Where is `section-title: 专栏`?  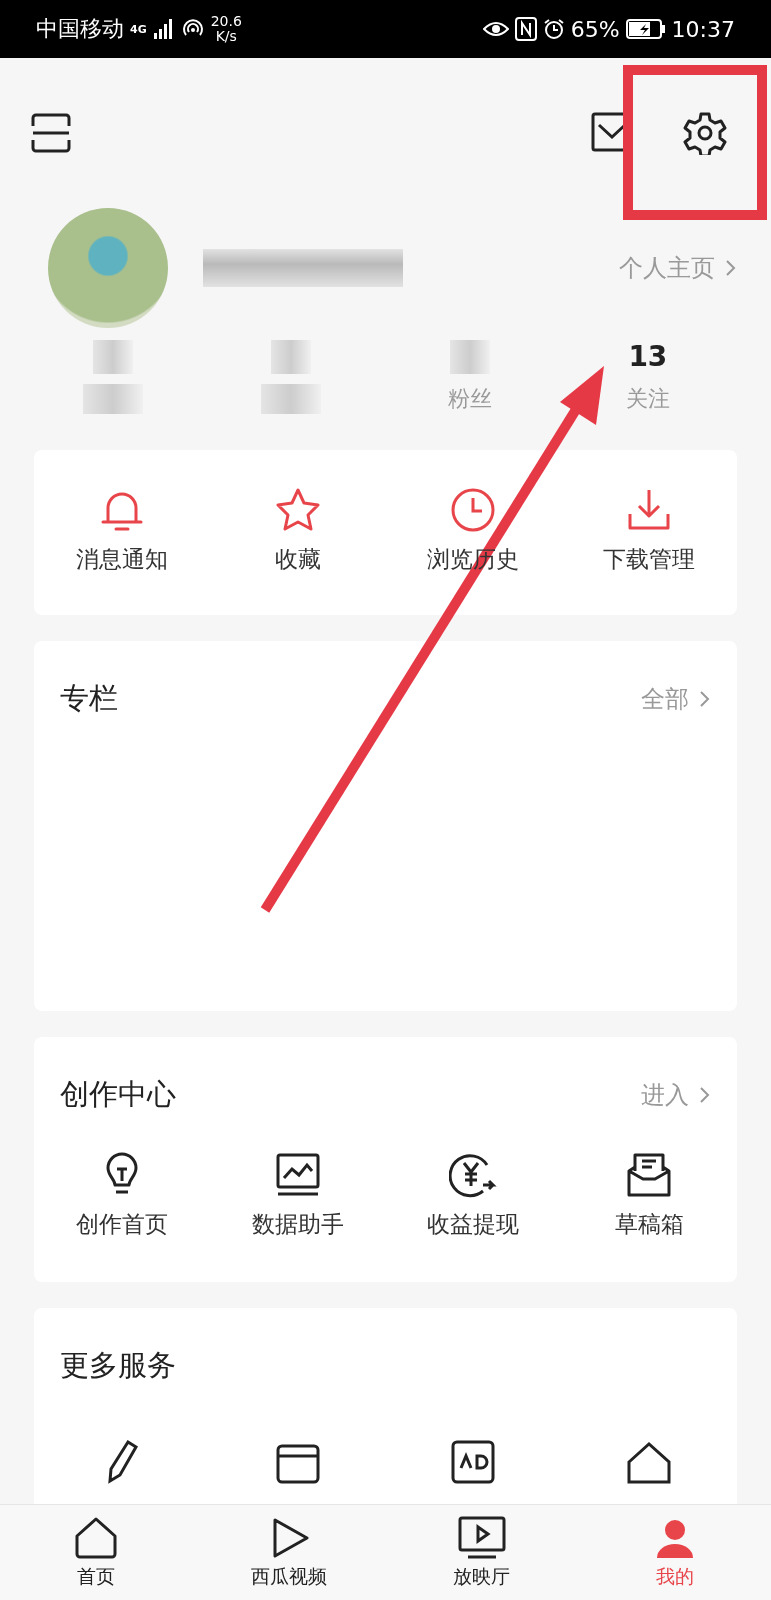 section-title: 专栏 is located at coordinates (89, 698).